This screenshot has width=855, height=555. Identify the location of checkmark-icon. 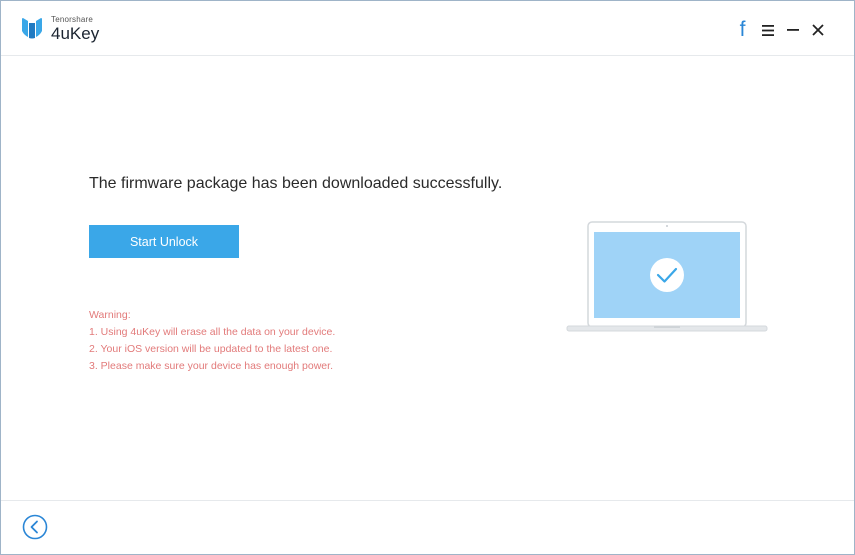
(667, 275).